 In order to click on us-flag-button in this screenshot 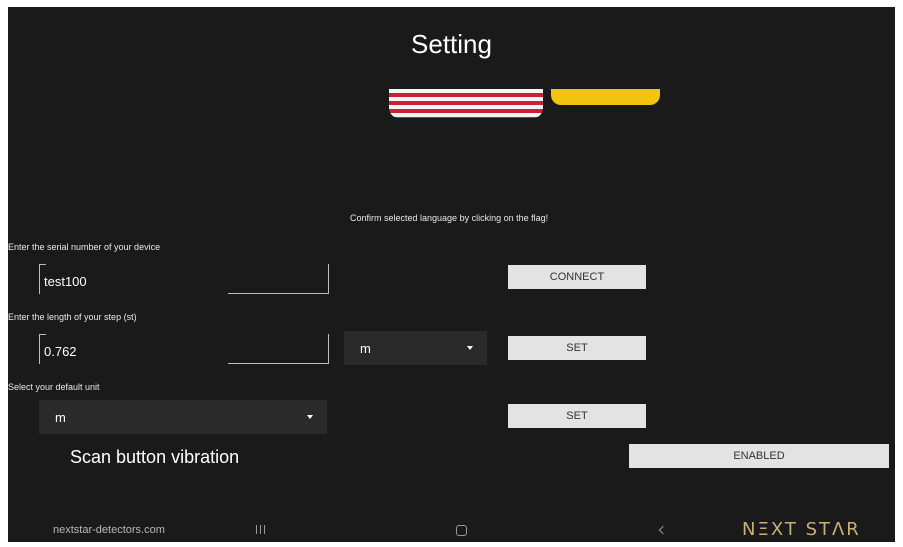, I will do `click(466, 103)`.